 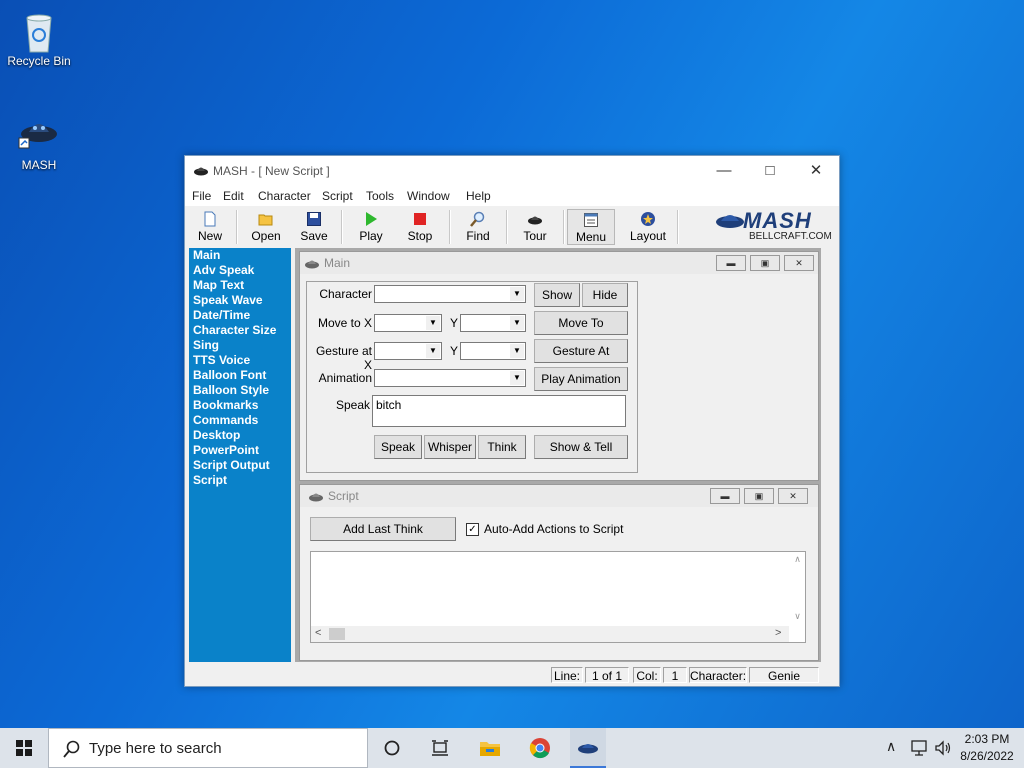 What do you see at coordinates (318, 633) in the screenshot?
I see `scroll-left-icon: <` at bounding box center [318, 633].